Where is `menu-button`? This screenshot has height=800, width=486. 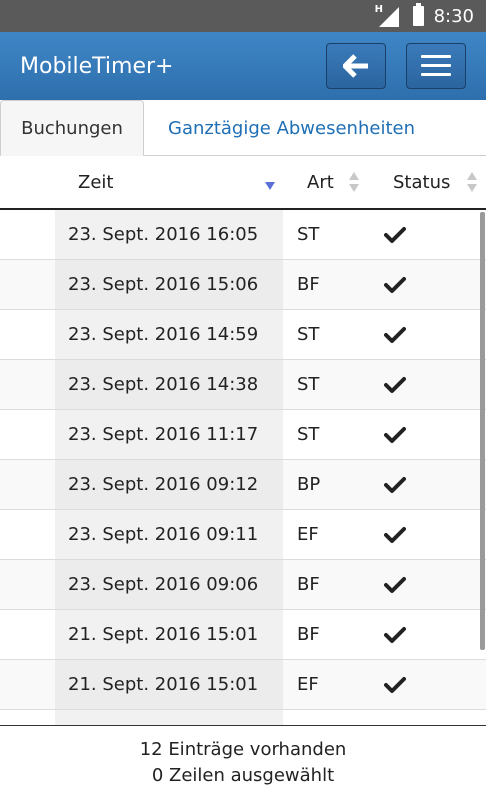 menu-button is located at coordinates (436, 66).